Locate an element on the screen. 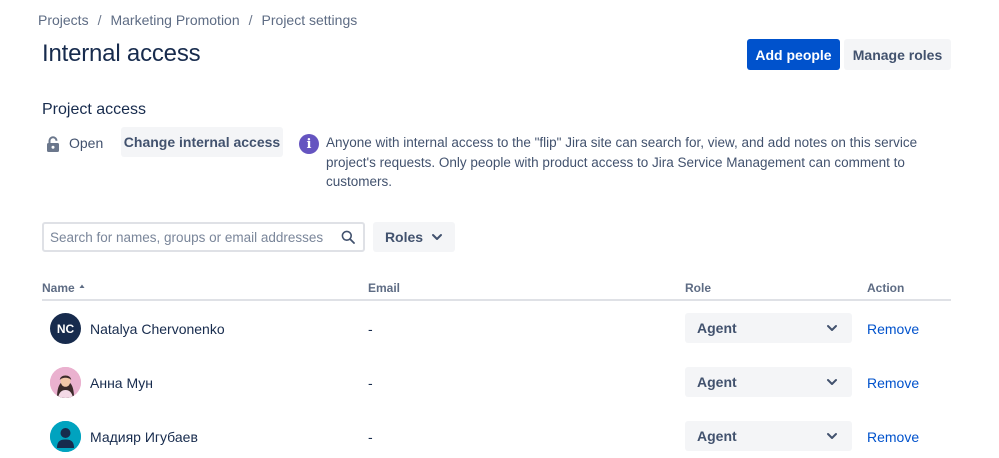  roles-filter-label: Roles is located at coordinates (404, 237).